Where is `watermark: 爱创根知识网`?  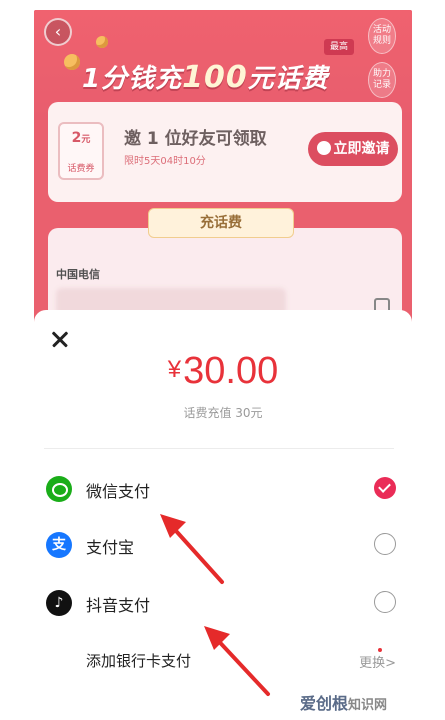 watermark: 爱创根知识网 is located at coordinates (344, 703).